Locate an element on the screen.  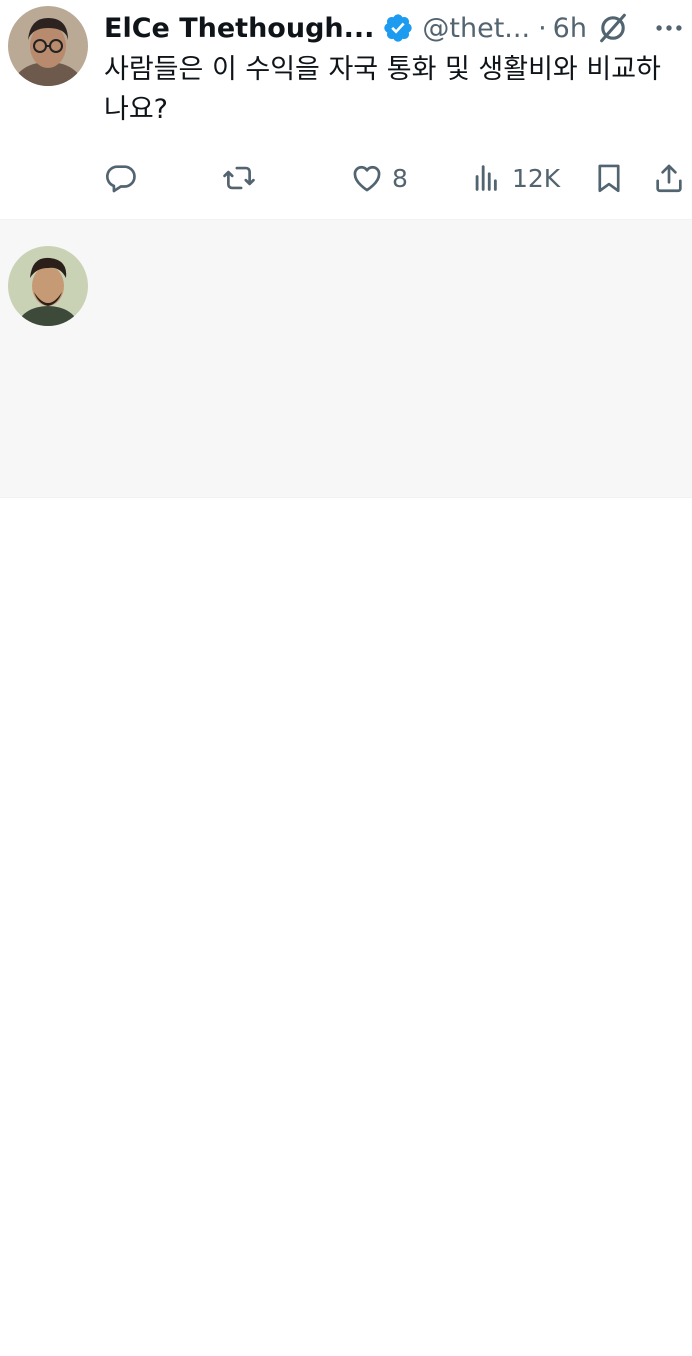
retweet-icon is located at coordinates (239, 178).